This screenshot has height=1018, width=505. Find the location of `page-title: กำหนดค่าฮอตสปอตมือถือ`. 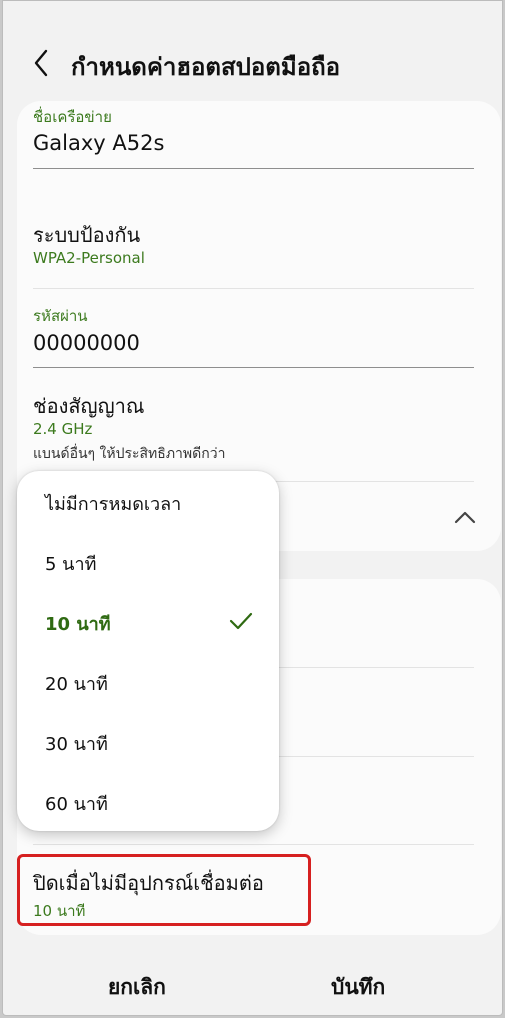

page-title: กำหนดค่าฮอตสปอตมือถือ is located at coordinates (206, 67).